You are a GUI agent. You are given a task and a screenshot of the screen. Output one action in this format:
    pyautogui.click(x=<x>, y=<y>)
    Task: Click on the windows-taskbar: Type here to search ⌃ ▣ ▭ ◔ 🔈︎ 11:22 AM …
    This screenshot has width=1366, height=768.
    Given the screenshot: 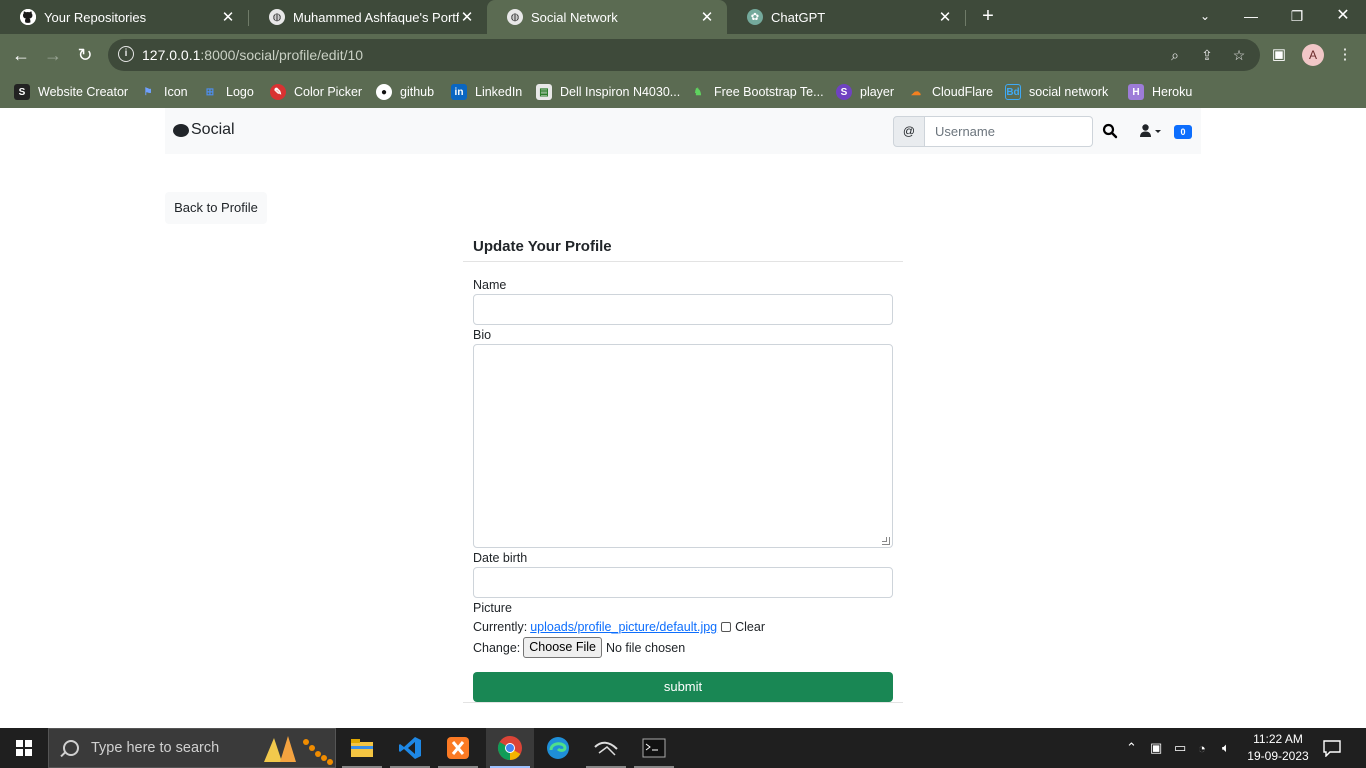 What is the action you would take?
    pyautogui.click(x=683, y=748)
    